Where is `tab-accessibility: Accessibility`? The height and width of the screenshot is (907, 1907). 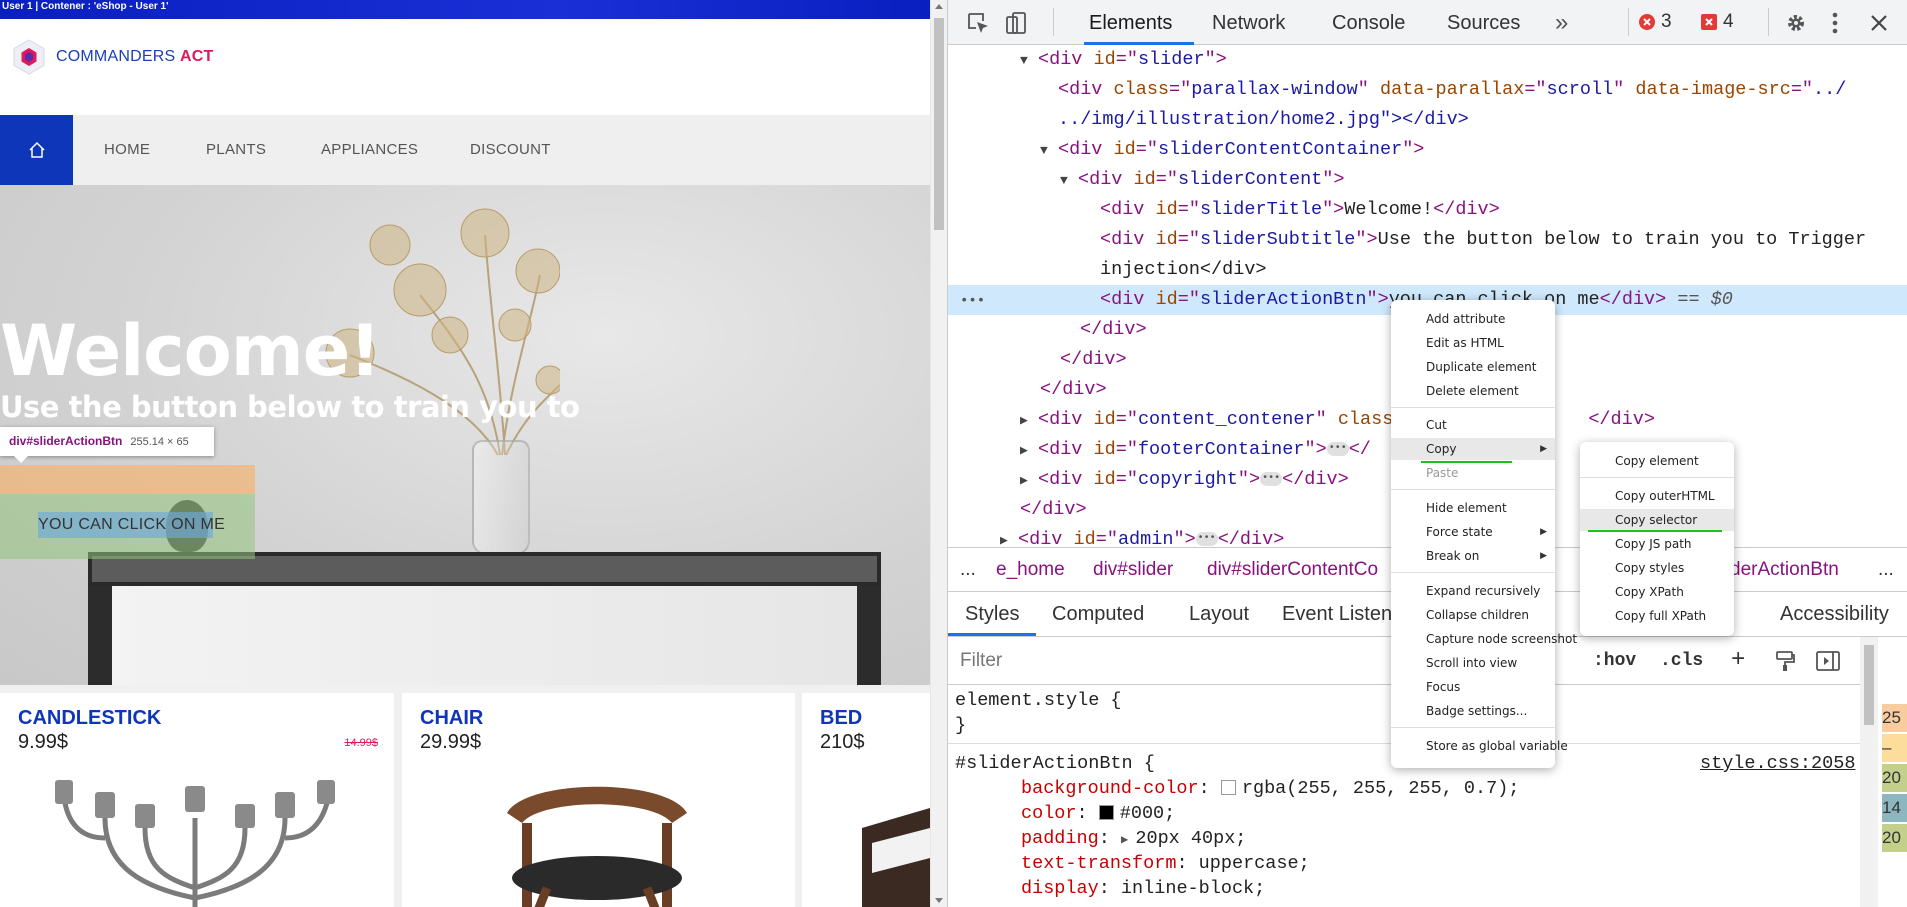
tab-accessibility: Accessibility is located at coordinates (1834, 614).